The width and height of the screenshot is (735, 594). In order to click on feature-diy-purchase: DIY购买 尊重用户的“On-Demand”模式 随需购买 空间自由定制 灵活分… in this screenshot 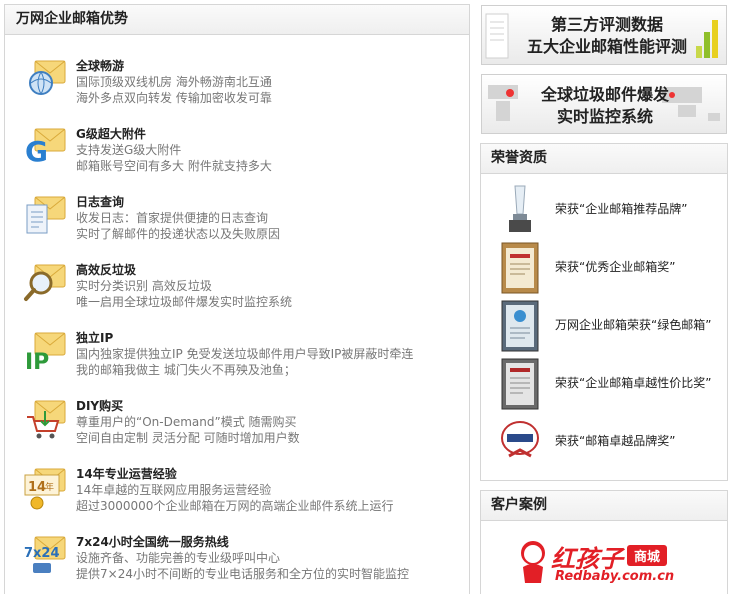, I will do `click(243, 427)`.